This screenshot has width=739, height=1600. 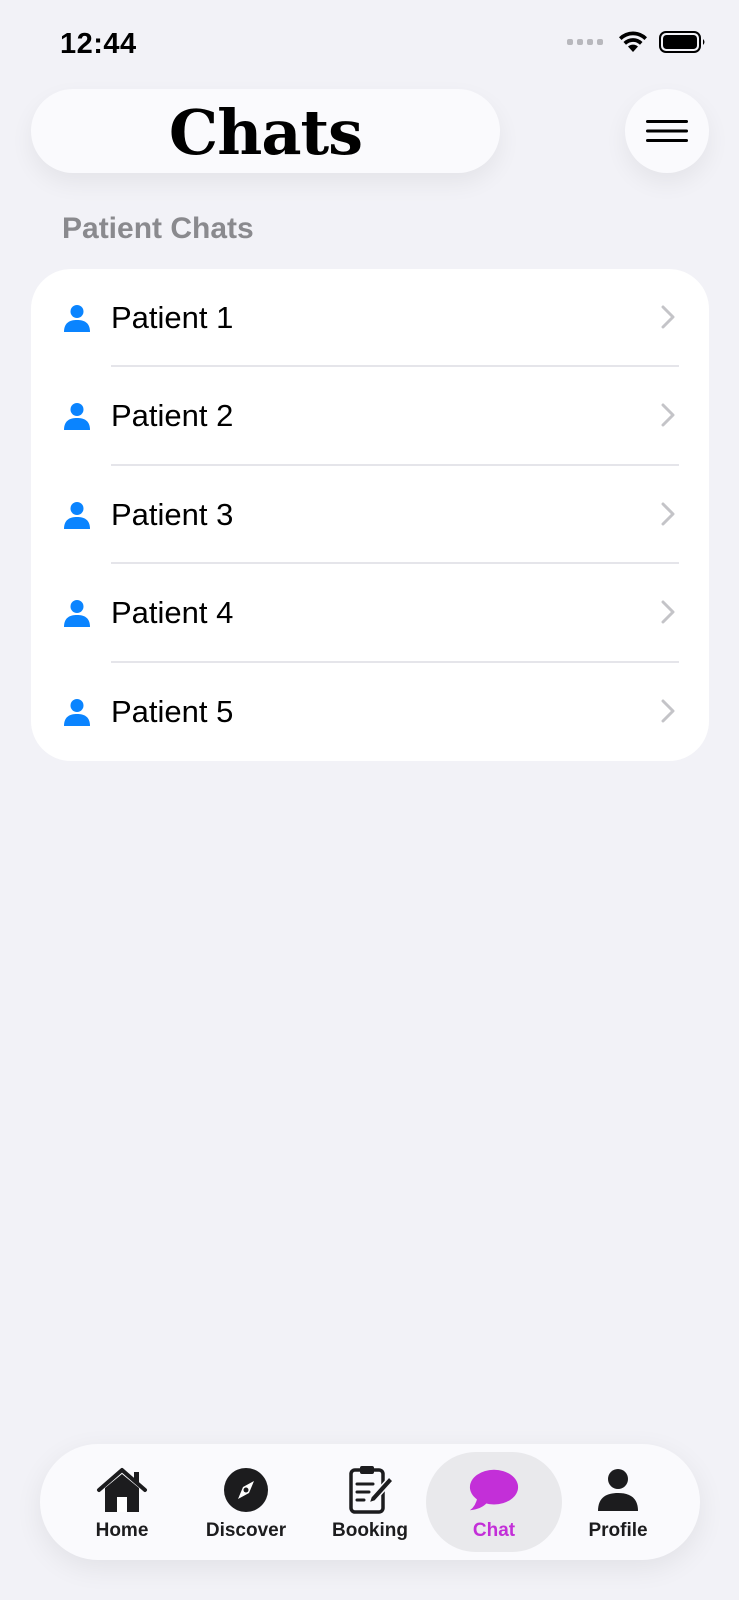 I want to click on hamburger-menu-icon, so click(x=667, y=131).